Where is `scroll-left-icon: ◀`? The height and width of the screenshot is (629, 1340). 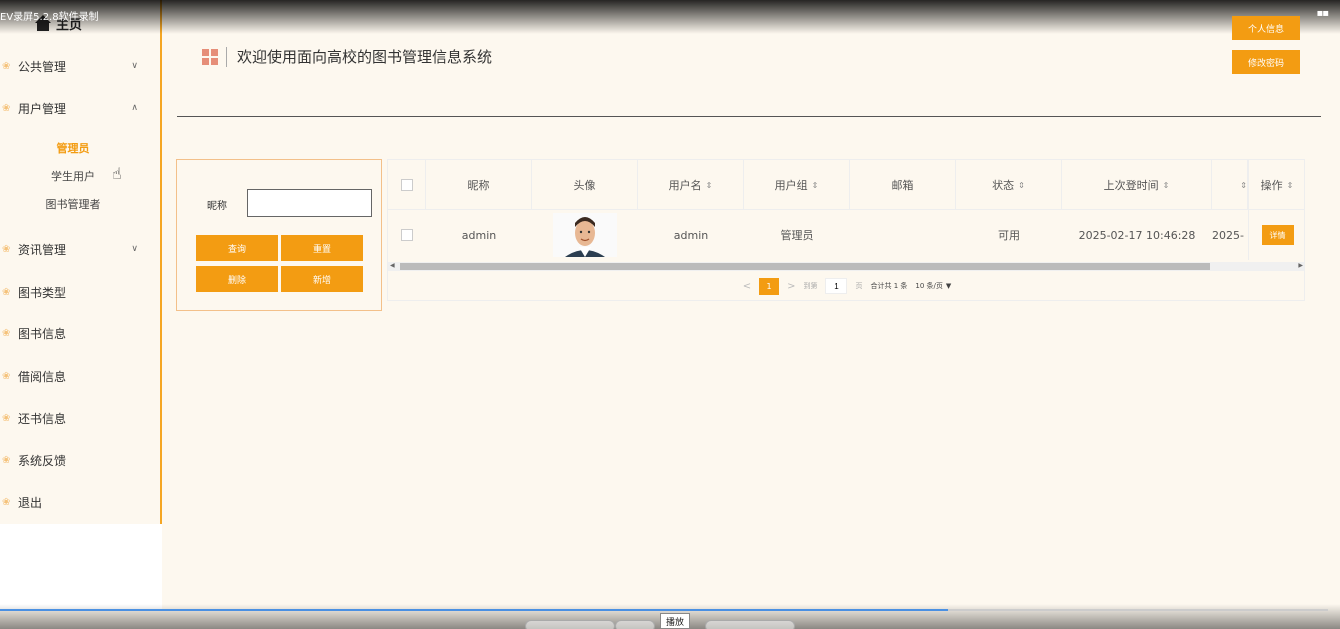 scroll-left-icon: ◀ is located at coordinates (392, 265).